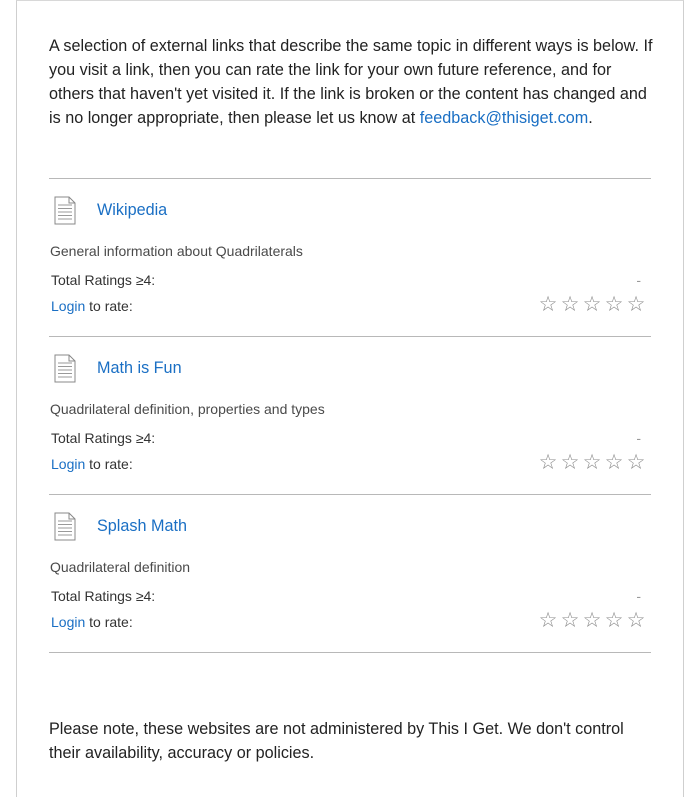  Describe the element at coordinates (504, 118) in the screenshot. I see `feedback-email-link: feedback@thisiget.com` at that location.